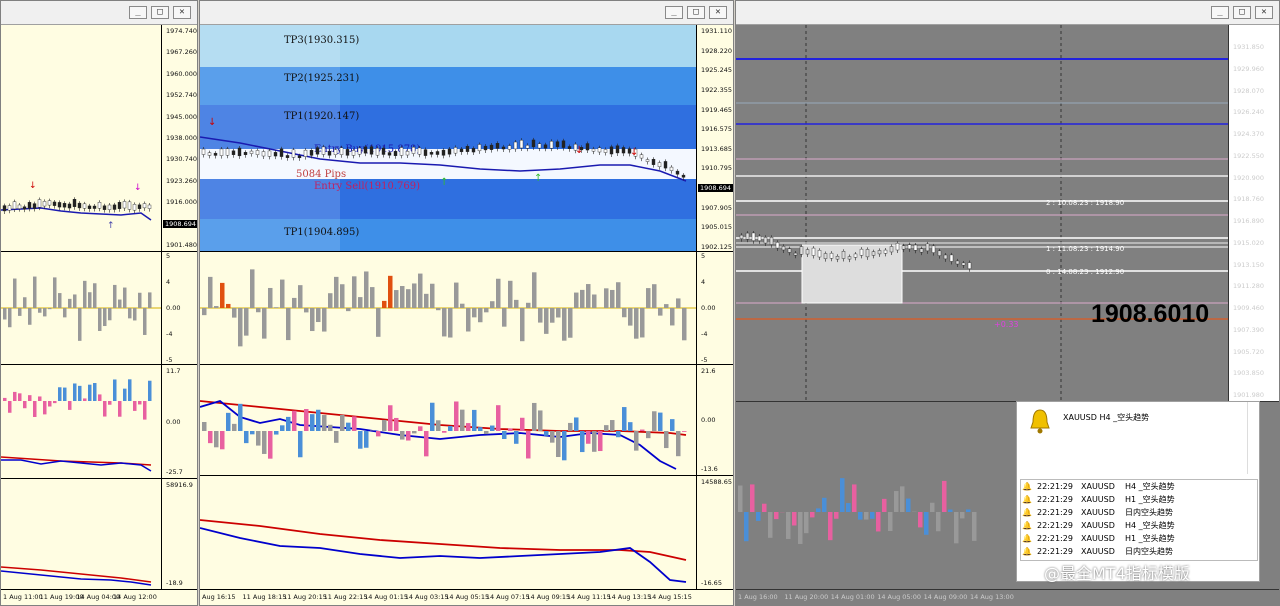  Describe the element at coordinates (1150, 314) in the screenshot. I see `big-price-label: 1908.6010` at that location.